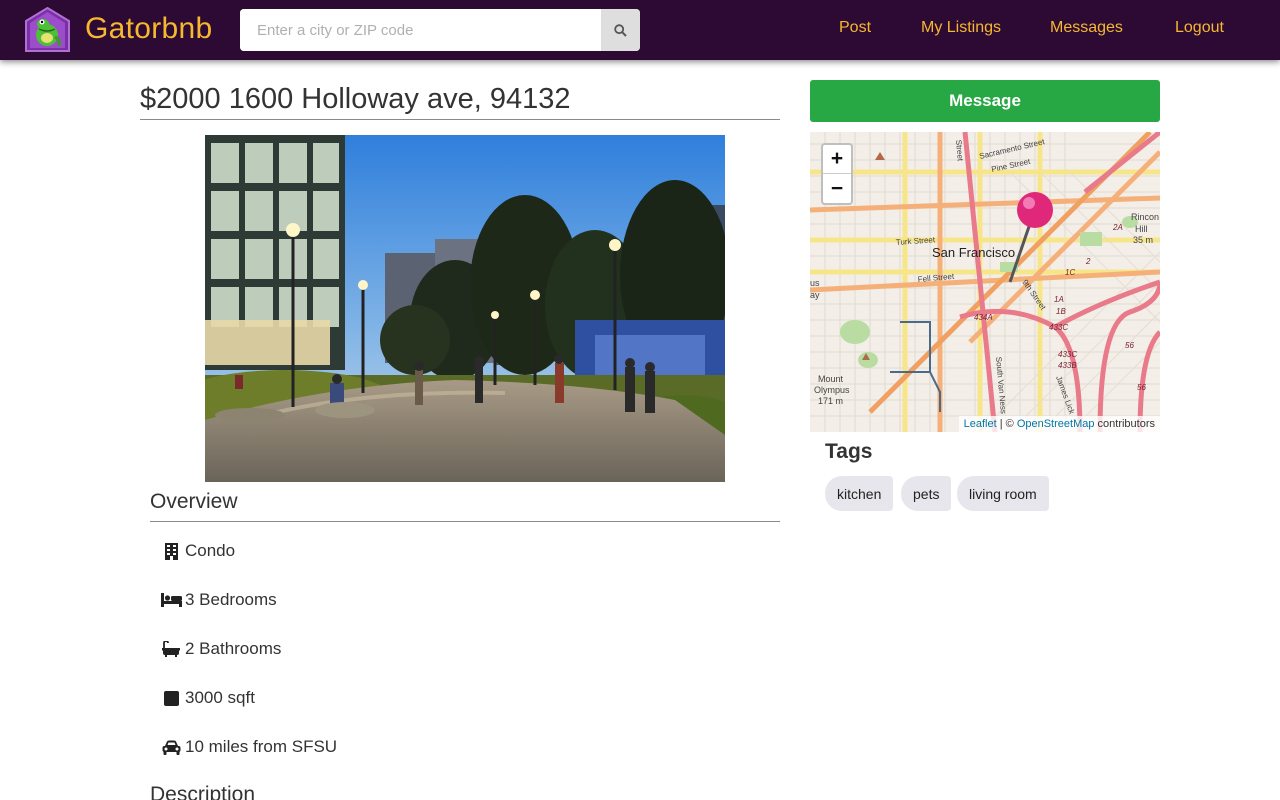  I want to click on search-input, so click(420, 30).